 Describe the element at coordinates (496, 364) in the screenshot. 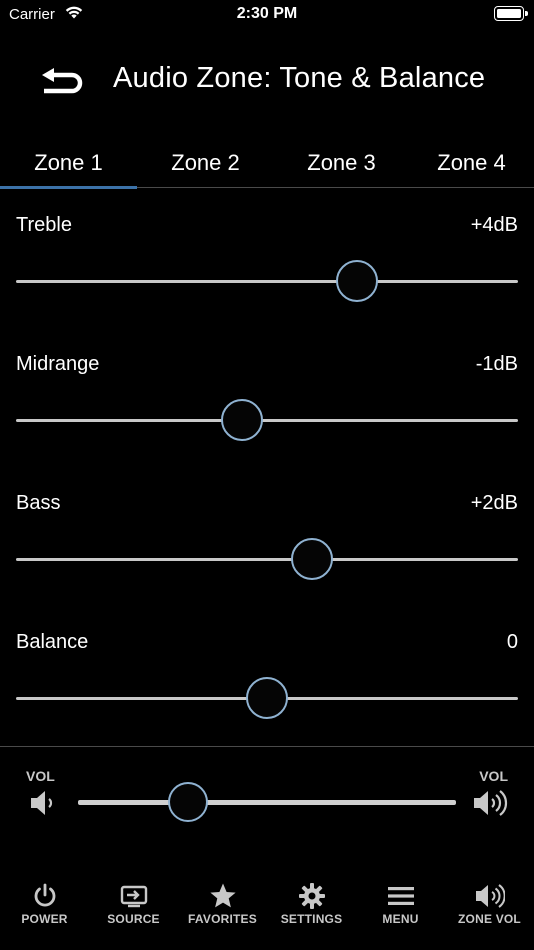

I see `midrange-value: -1dB` at that location.